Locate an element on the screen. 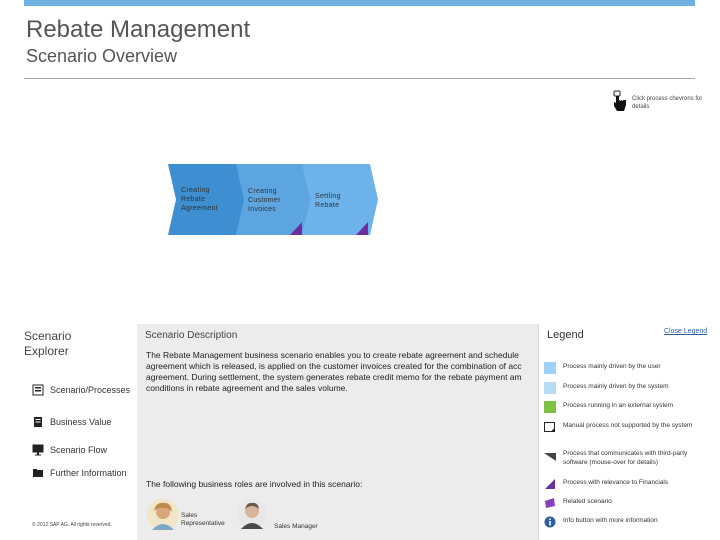 Image resolution: width=720 pixels, height=540 pixels. legend-item-system-driven: Process mainly driven by the system is located at coordinates (623, 388).